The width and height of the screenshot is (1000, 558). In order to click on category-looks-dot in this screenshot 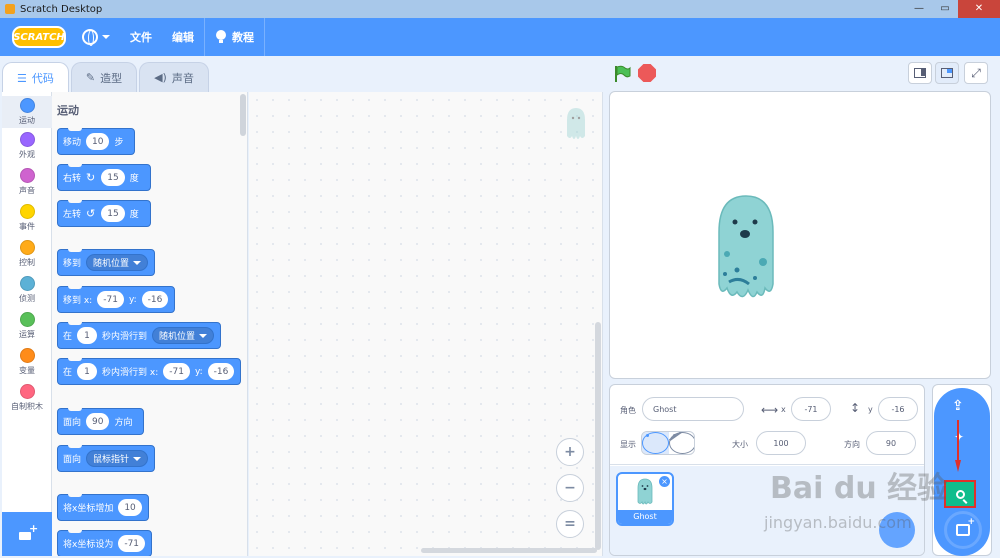, I will do `click(27, 139)`.